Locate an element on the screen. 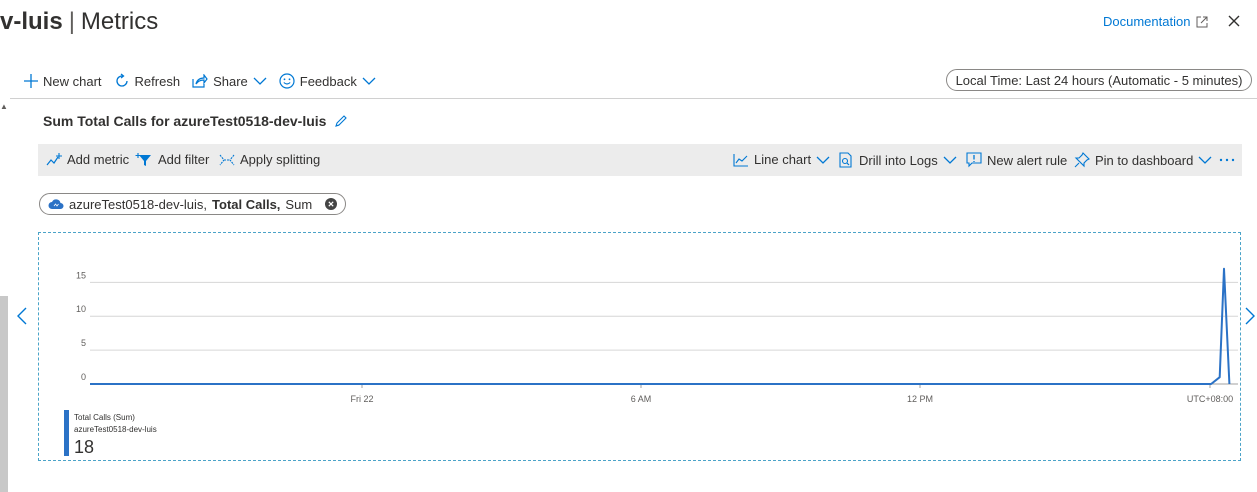  legend-total: 18 is located at coordinates (84, 447).